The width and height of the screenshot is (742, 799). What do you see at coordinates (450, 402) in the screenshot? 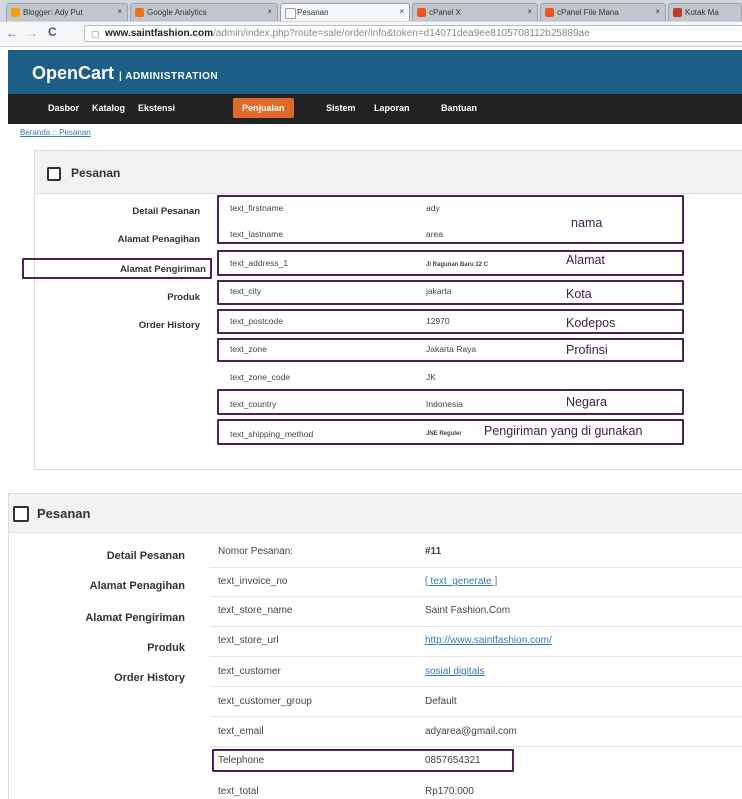
I see `highlight-negara` at bounding box center [450, 402].